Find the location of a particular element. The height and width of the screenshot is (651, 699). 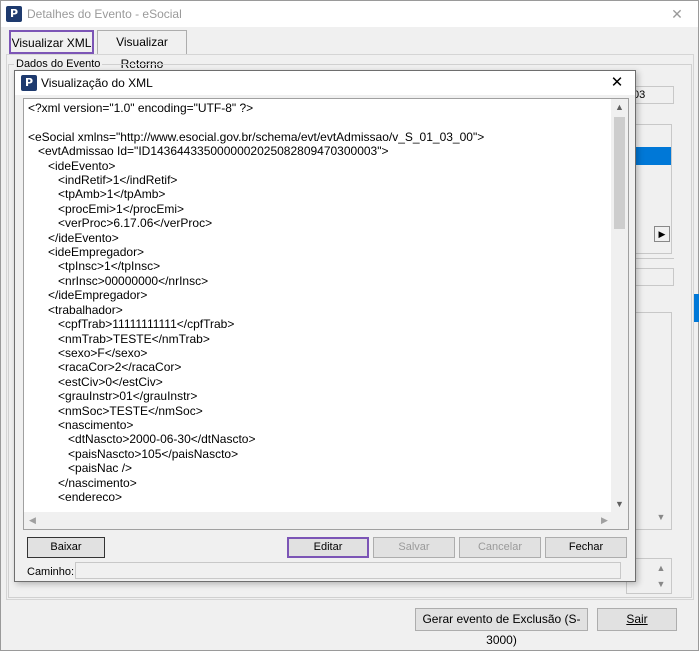

xml-line: </nascimento> is located at coordinates (82, 482).